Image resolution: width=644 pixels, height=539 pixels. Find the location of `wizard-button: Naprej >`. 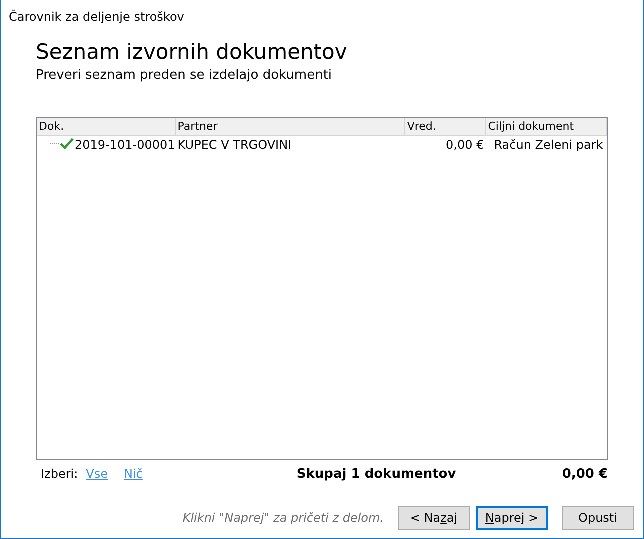

wizard-button: Naprej > is located at coordinates (512, 518).